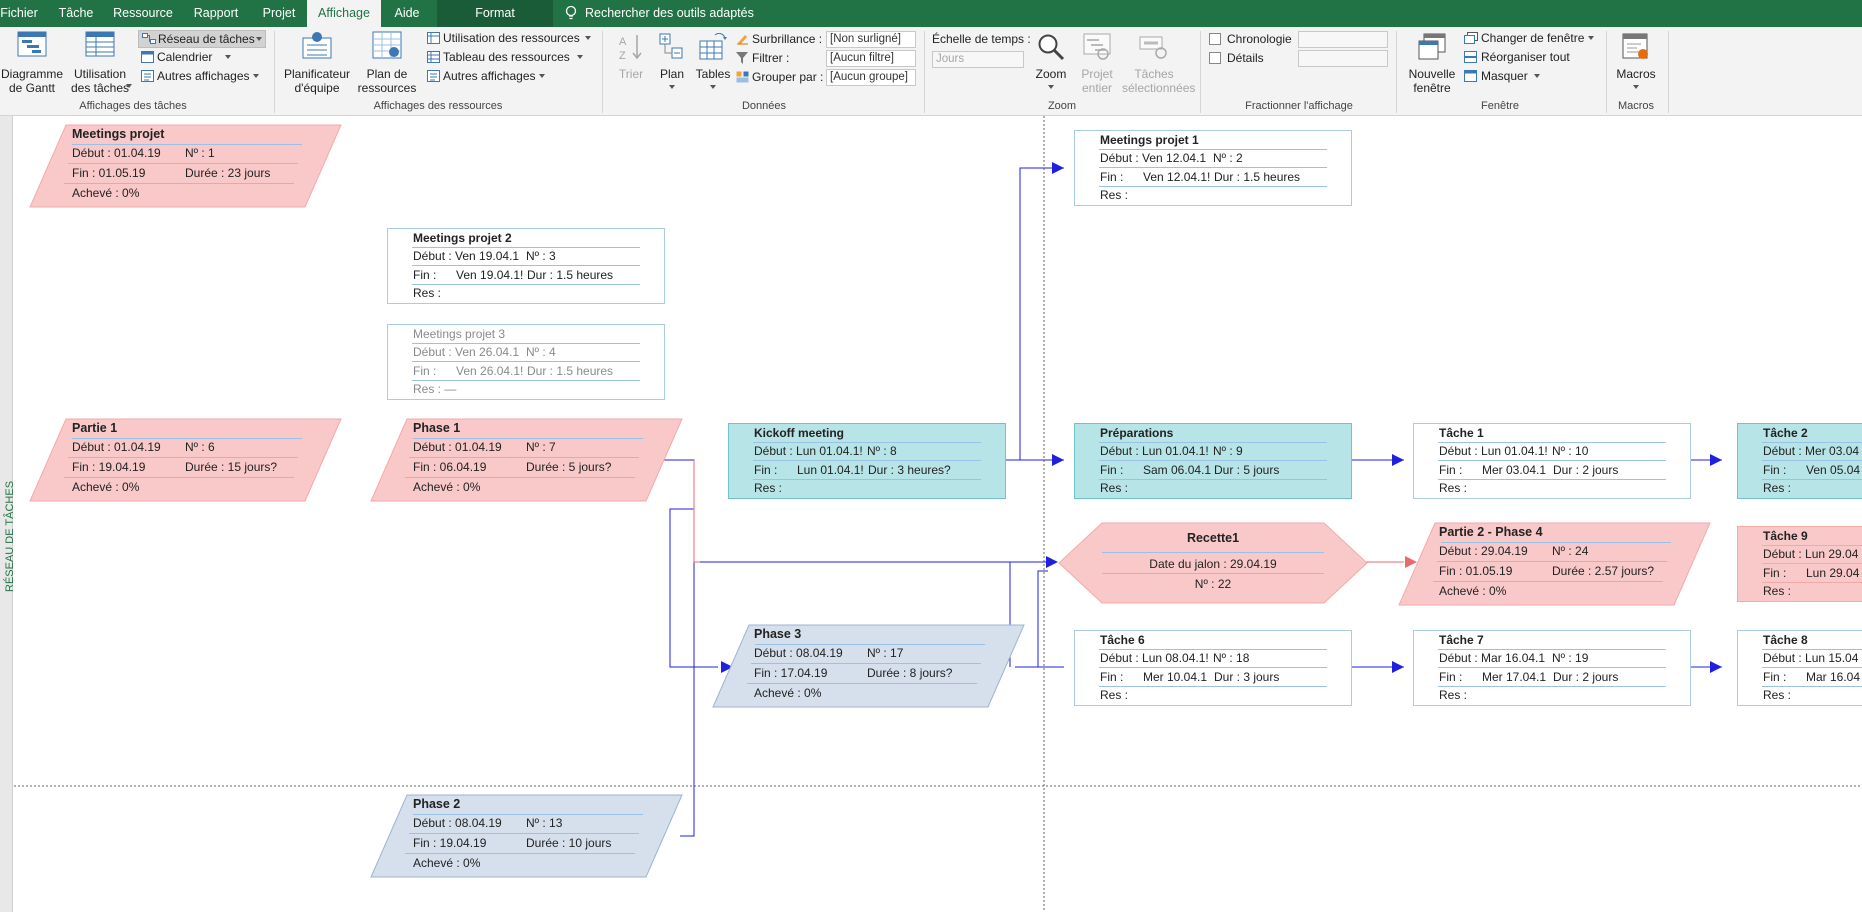  Describe the element at coordinates (1636, 87) in the screenshot. I see `chevron-down-icon` at that location.